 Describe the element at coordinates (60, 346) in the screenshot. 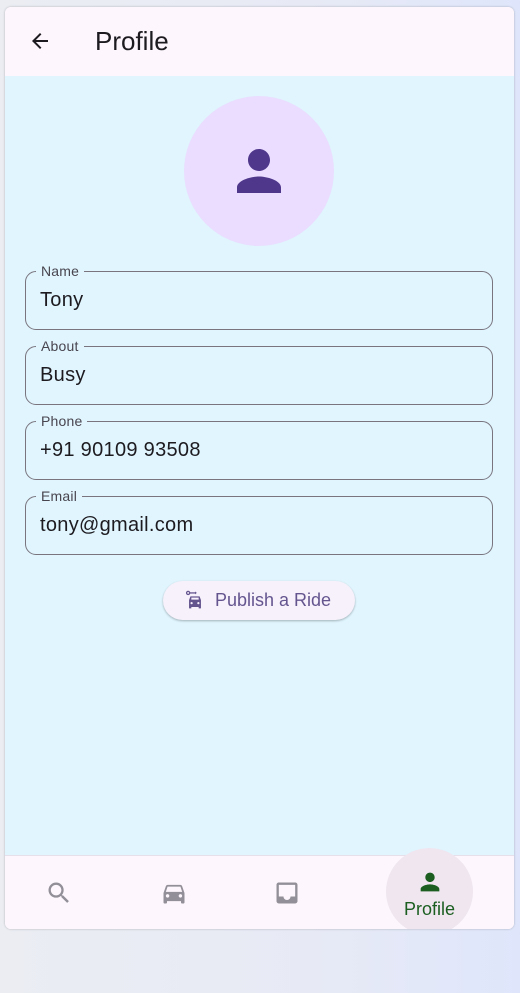

I see `about-field-label: About` at that location.